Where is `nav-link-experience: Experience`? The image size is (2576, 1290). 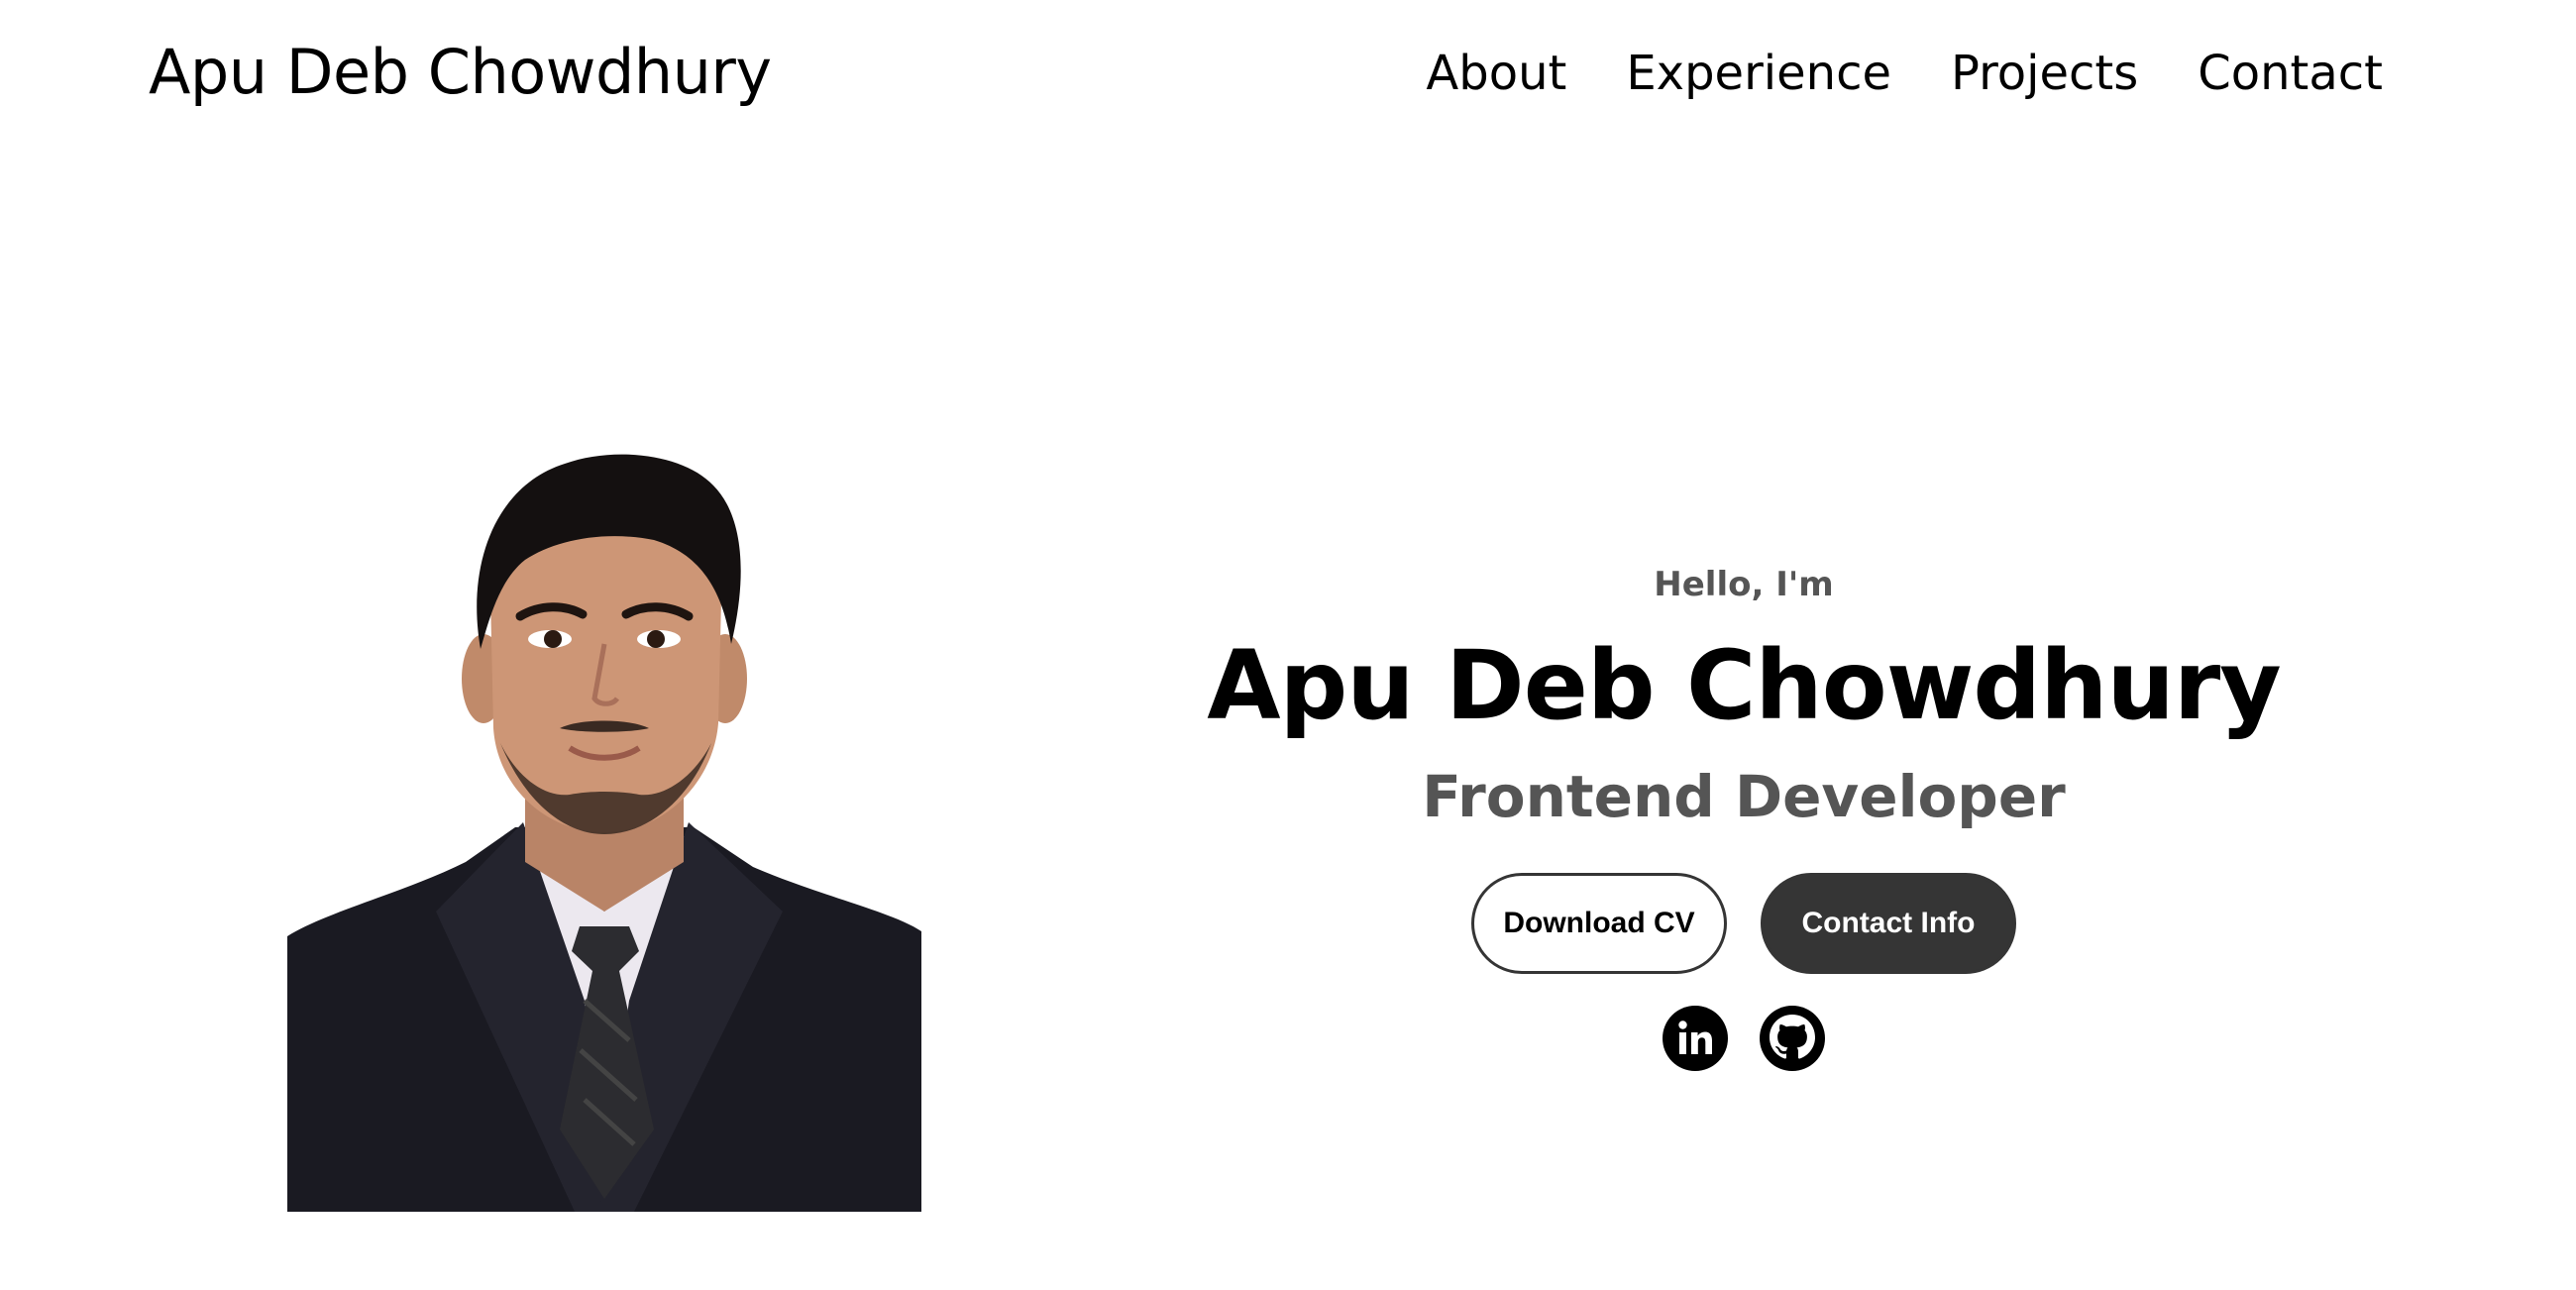
nav-link-experience: Experience is located at coordinates (1758, 73).